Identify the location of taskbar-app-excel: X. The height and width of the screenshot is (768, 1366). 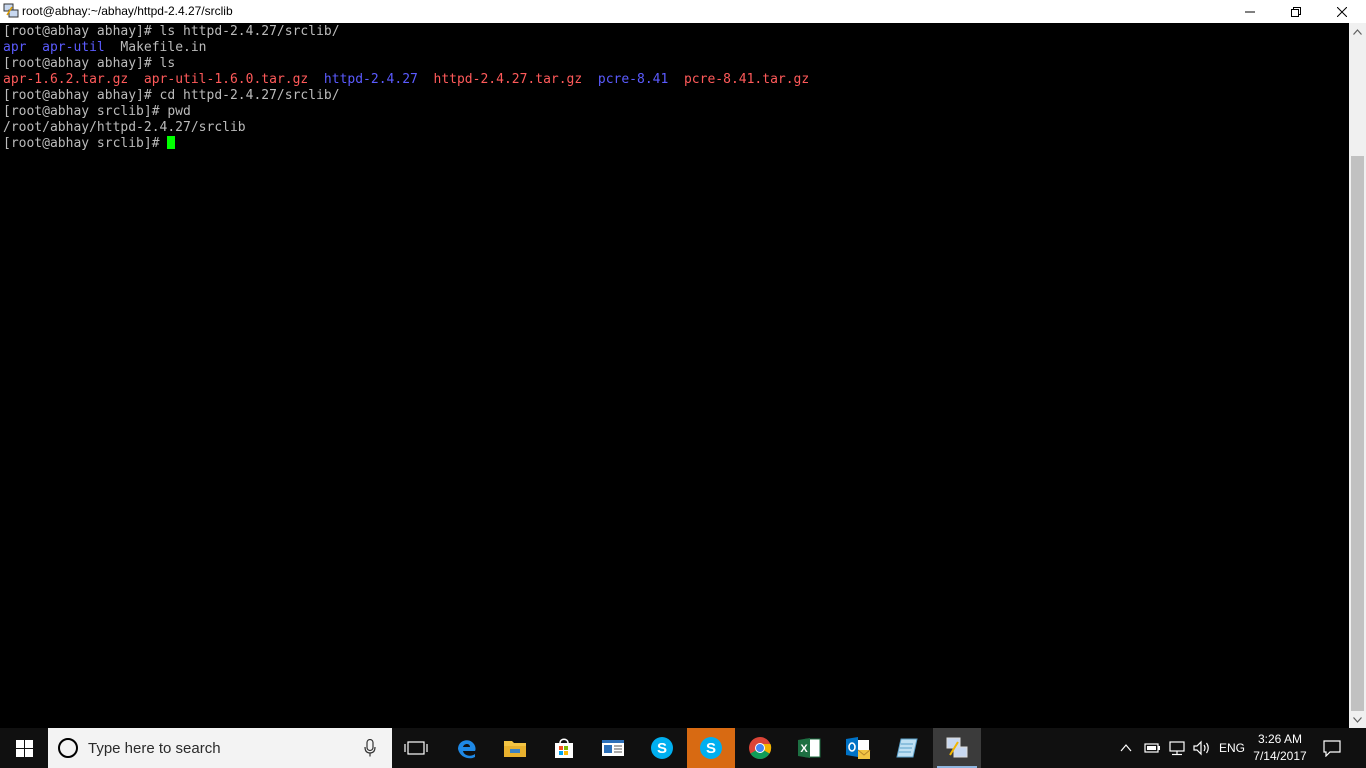
(809, 748).